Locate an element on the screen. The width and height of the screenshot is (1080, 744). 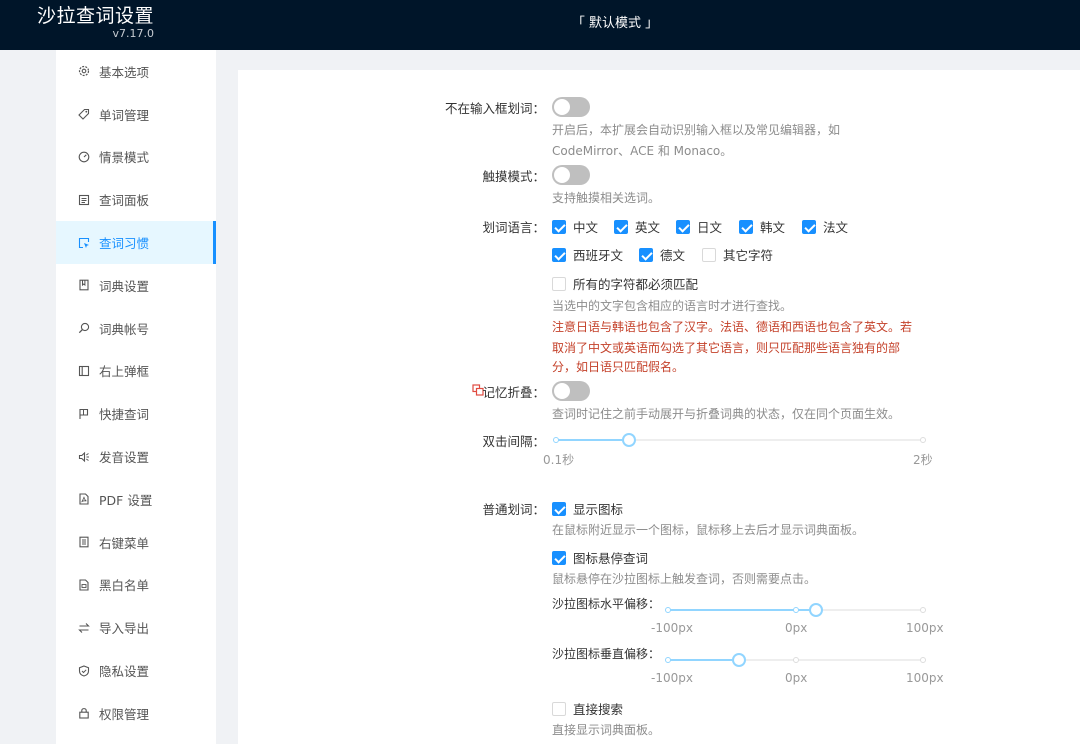
direct-search-checkbox: 直接搜索 is located at coordinates (587, 708).